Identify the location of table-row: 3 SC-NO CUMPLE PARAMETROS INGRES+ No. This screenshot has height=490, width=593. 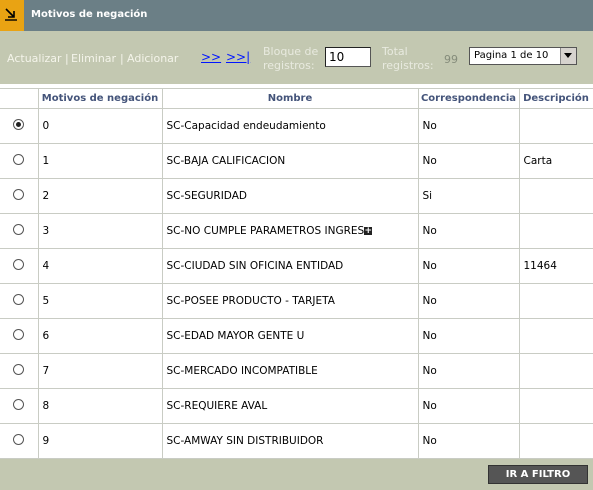
(296, 231).